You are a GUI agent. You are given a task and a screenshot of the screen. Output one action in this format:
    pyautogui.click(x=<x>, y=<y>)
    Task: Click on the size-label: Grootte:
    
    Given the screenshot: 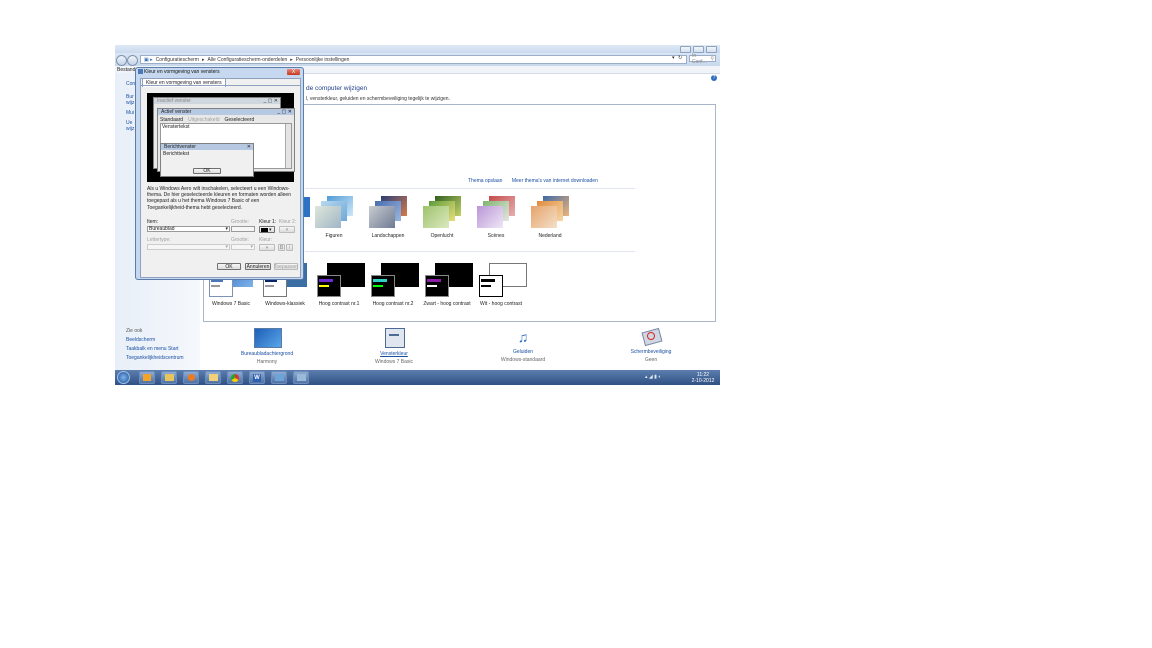 What is the action you would take?
    pyautogui.click(x=240, y=222)
    